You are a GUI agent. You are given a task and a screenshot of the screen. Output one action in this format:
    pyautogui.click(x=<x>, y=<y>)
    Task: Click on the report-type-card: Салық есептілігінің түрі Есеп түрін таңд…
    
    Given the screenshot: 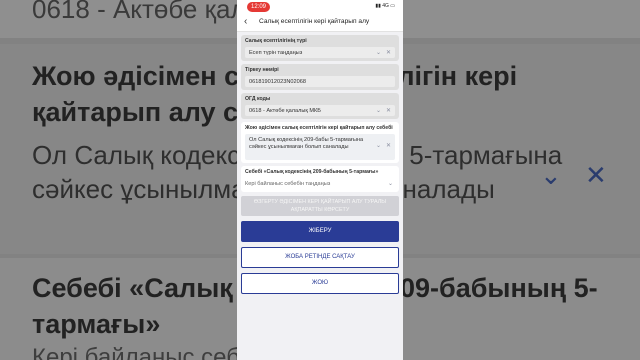 What is the action you would take?
    pyautogui.click(x=320, y=48)
    